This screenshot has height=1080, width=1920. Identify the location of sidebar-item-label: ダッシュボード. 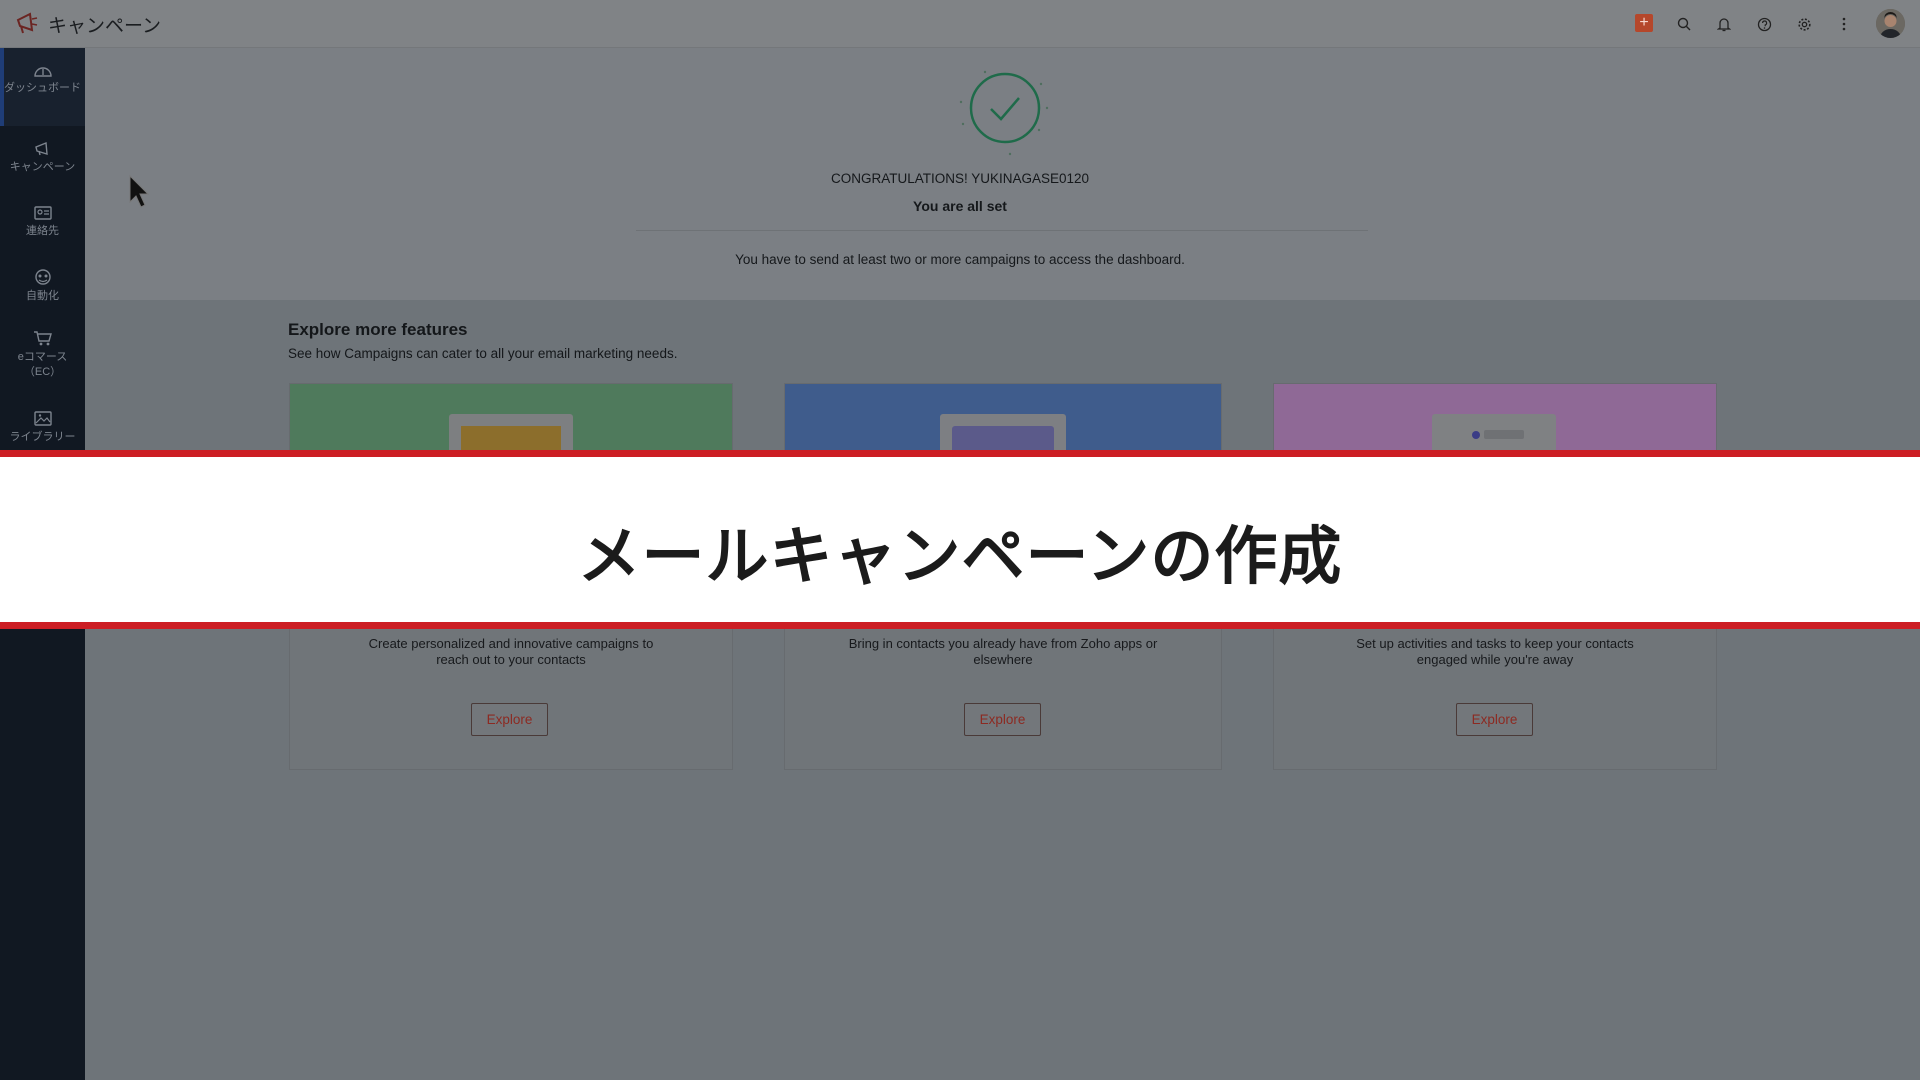
(42, 88).